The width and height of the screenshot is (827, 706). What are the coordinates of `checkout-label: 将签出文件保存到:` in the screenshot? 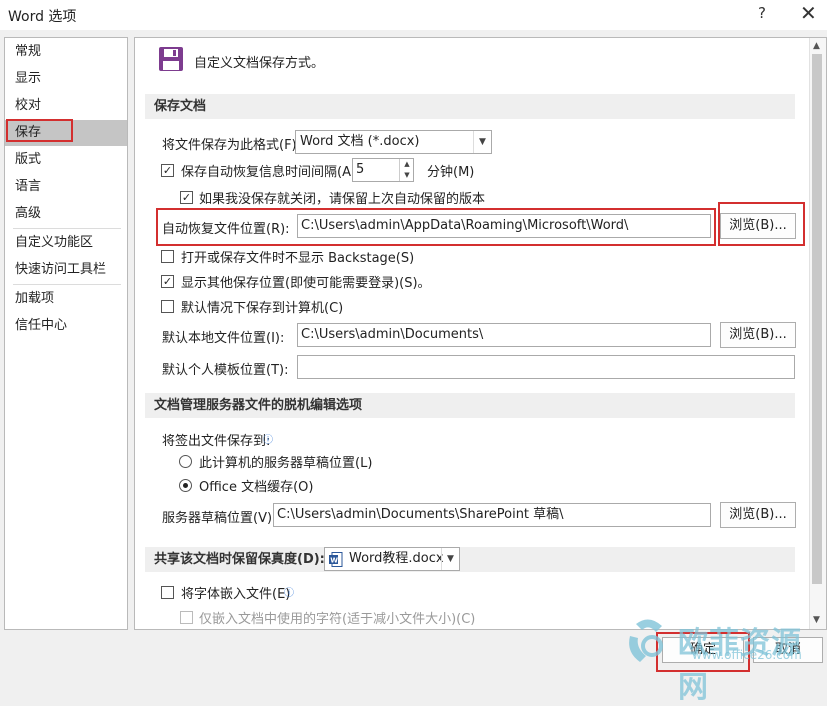 It's located at (216, 441).